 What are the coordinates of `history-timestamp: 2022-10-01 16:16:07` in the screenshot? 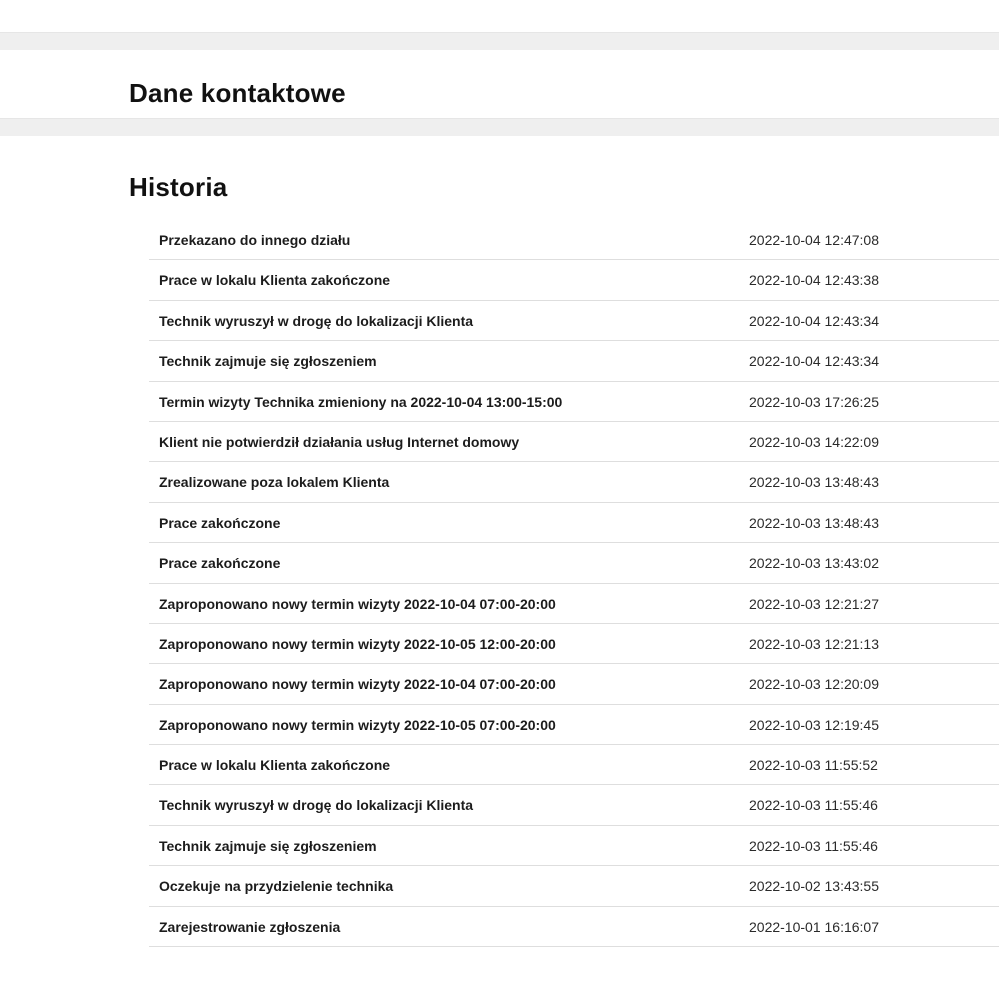 It's located at (814, 926).